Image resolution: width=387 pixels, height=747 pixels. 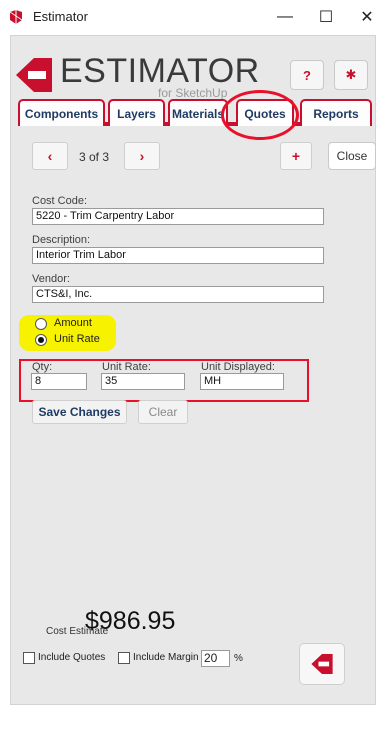 I want to click on chevron-right-icon: ›, so click(x=142, y=156).